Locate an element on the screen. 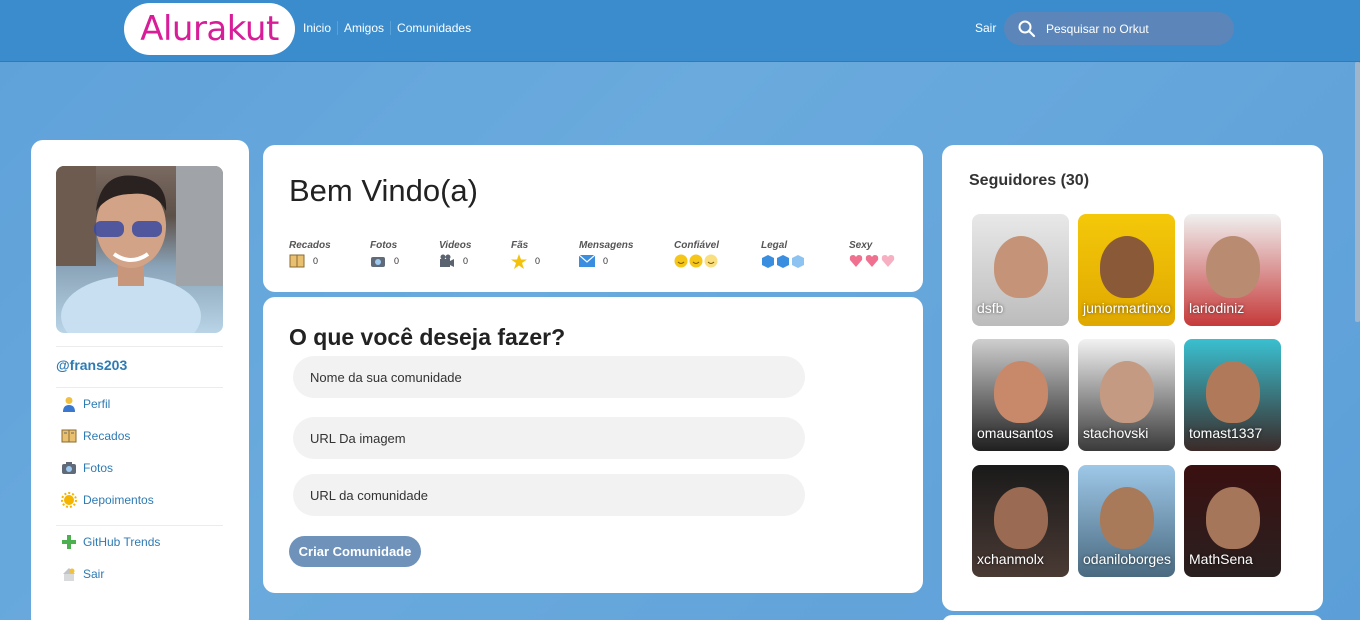 The width and height of the screenshot is (1360, 620). menu-label: Perfil is located at coordinates (97, 404).